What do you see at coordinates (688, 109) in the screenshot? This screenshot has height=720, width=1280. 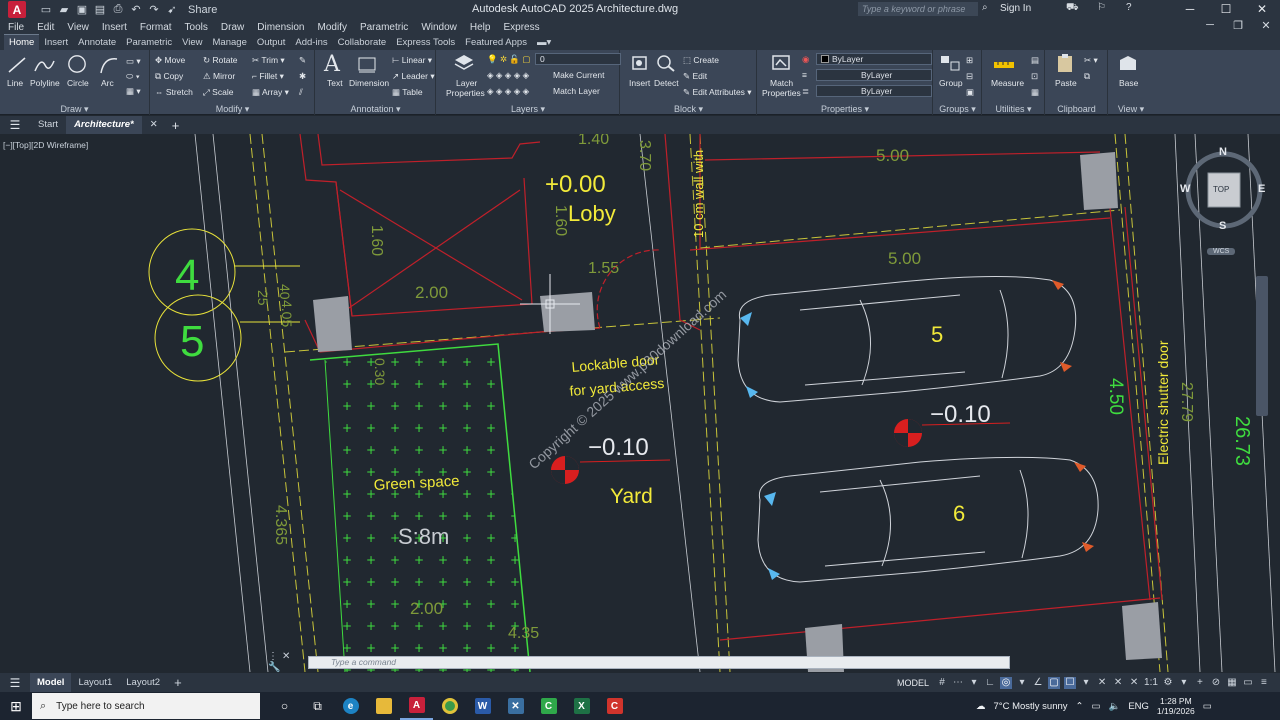 I see `block-panel-title: Block ▾` at bounding box center [688, 109].